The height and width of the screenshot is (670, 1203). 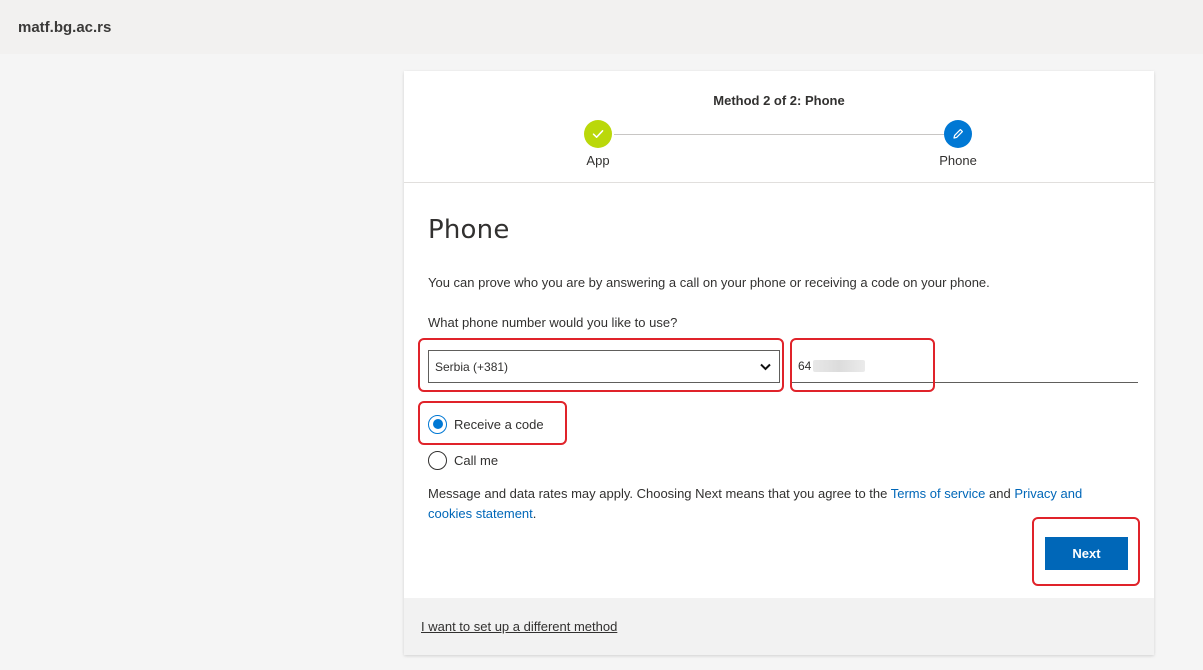 I want to click on method-title: Method 2 of 2: Phone, so click(x=779, y=100).